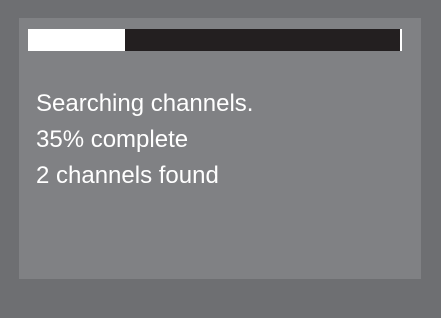 This screenshot has height=318, width=441. What do you see at coordinates (145, 103) in the screenshot?
I see `searching-text: Searching channels.` at bounding box center [145, 103].